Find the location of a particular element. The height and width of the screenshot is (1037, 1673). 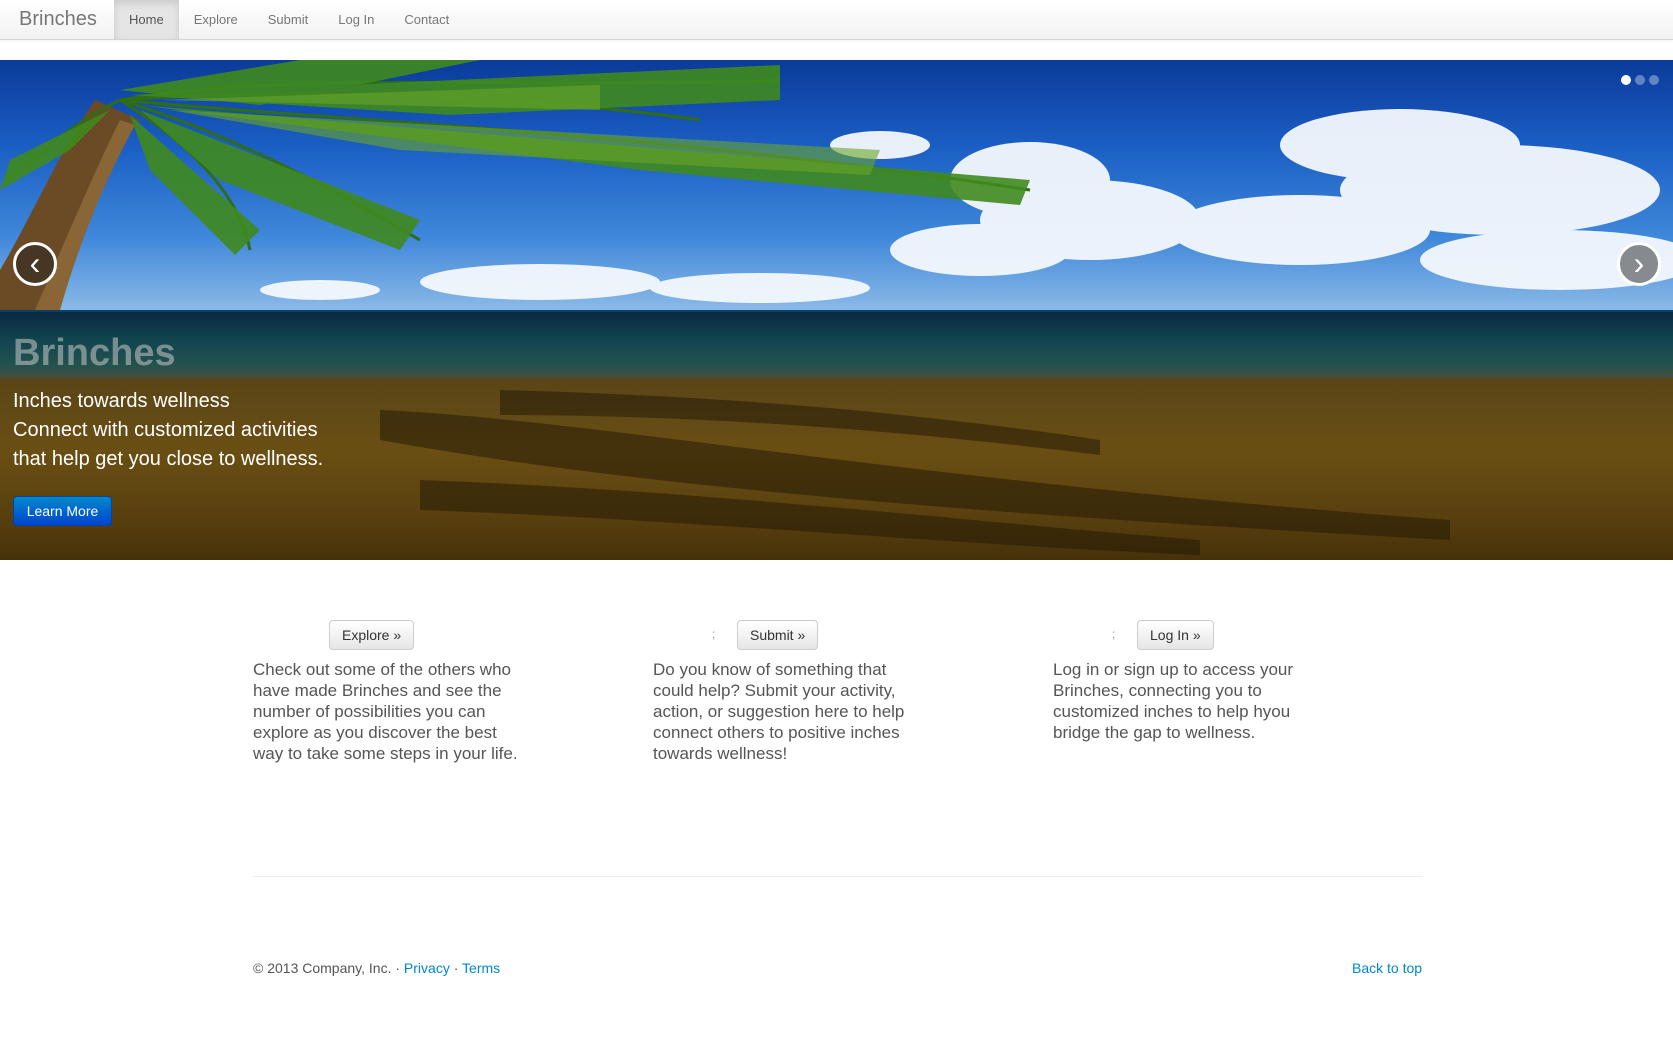

chevron-right-icon: › is located at coordinates (1639, 263).